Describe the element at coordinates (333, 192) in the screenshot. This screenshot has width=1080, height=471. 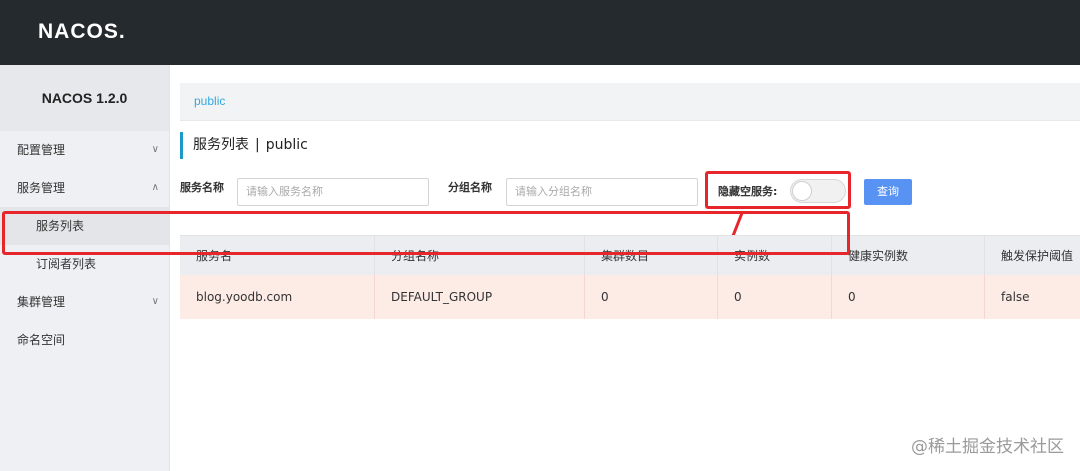
I see `service-name-input: 请输入服务名称` at that location.